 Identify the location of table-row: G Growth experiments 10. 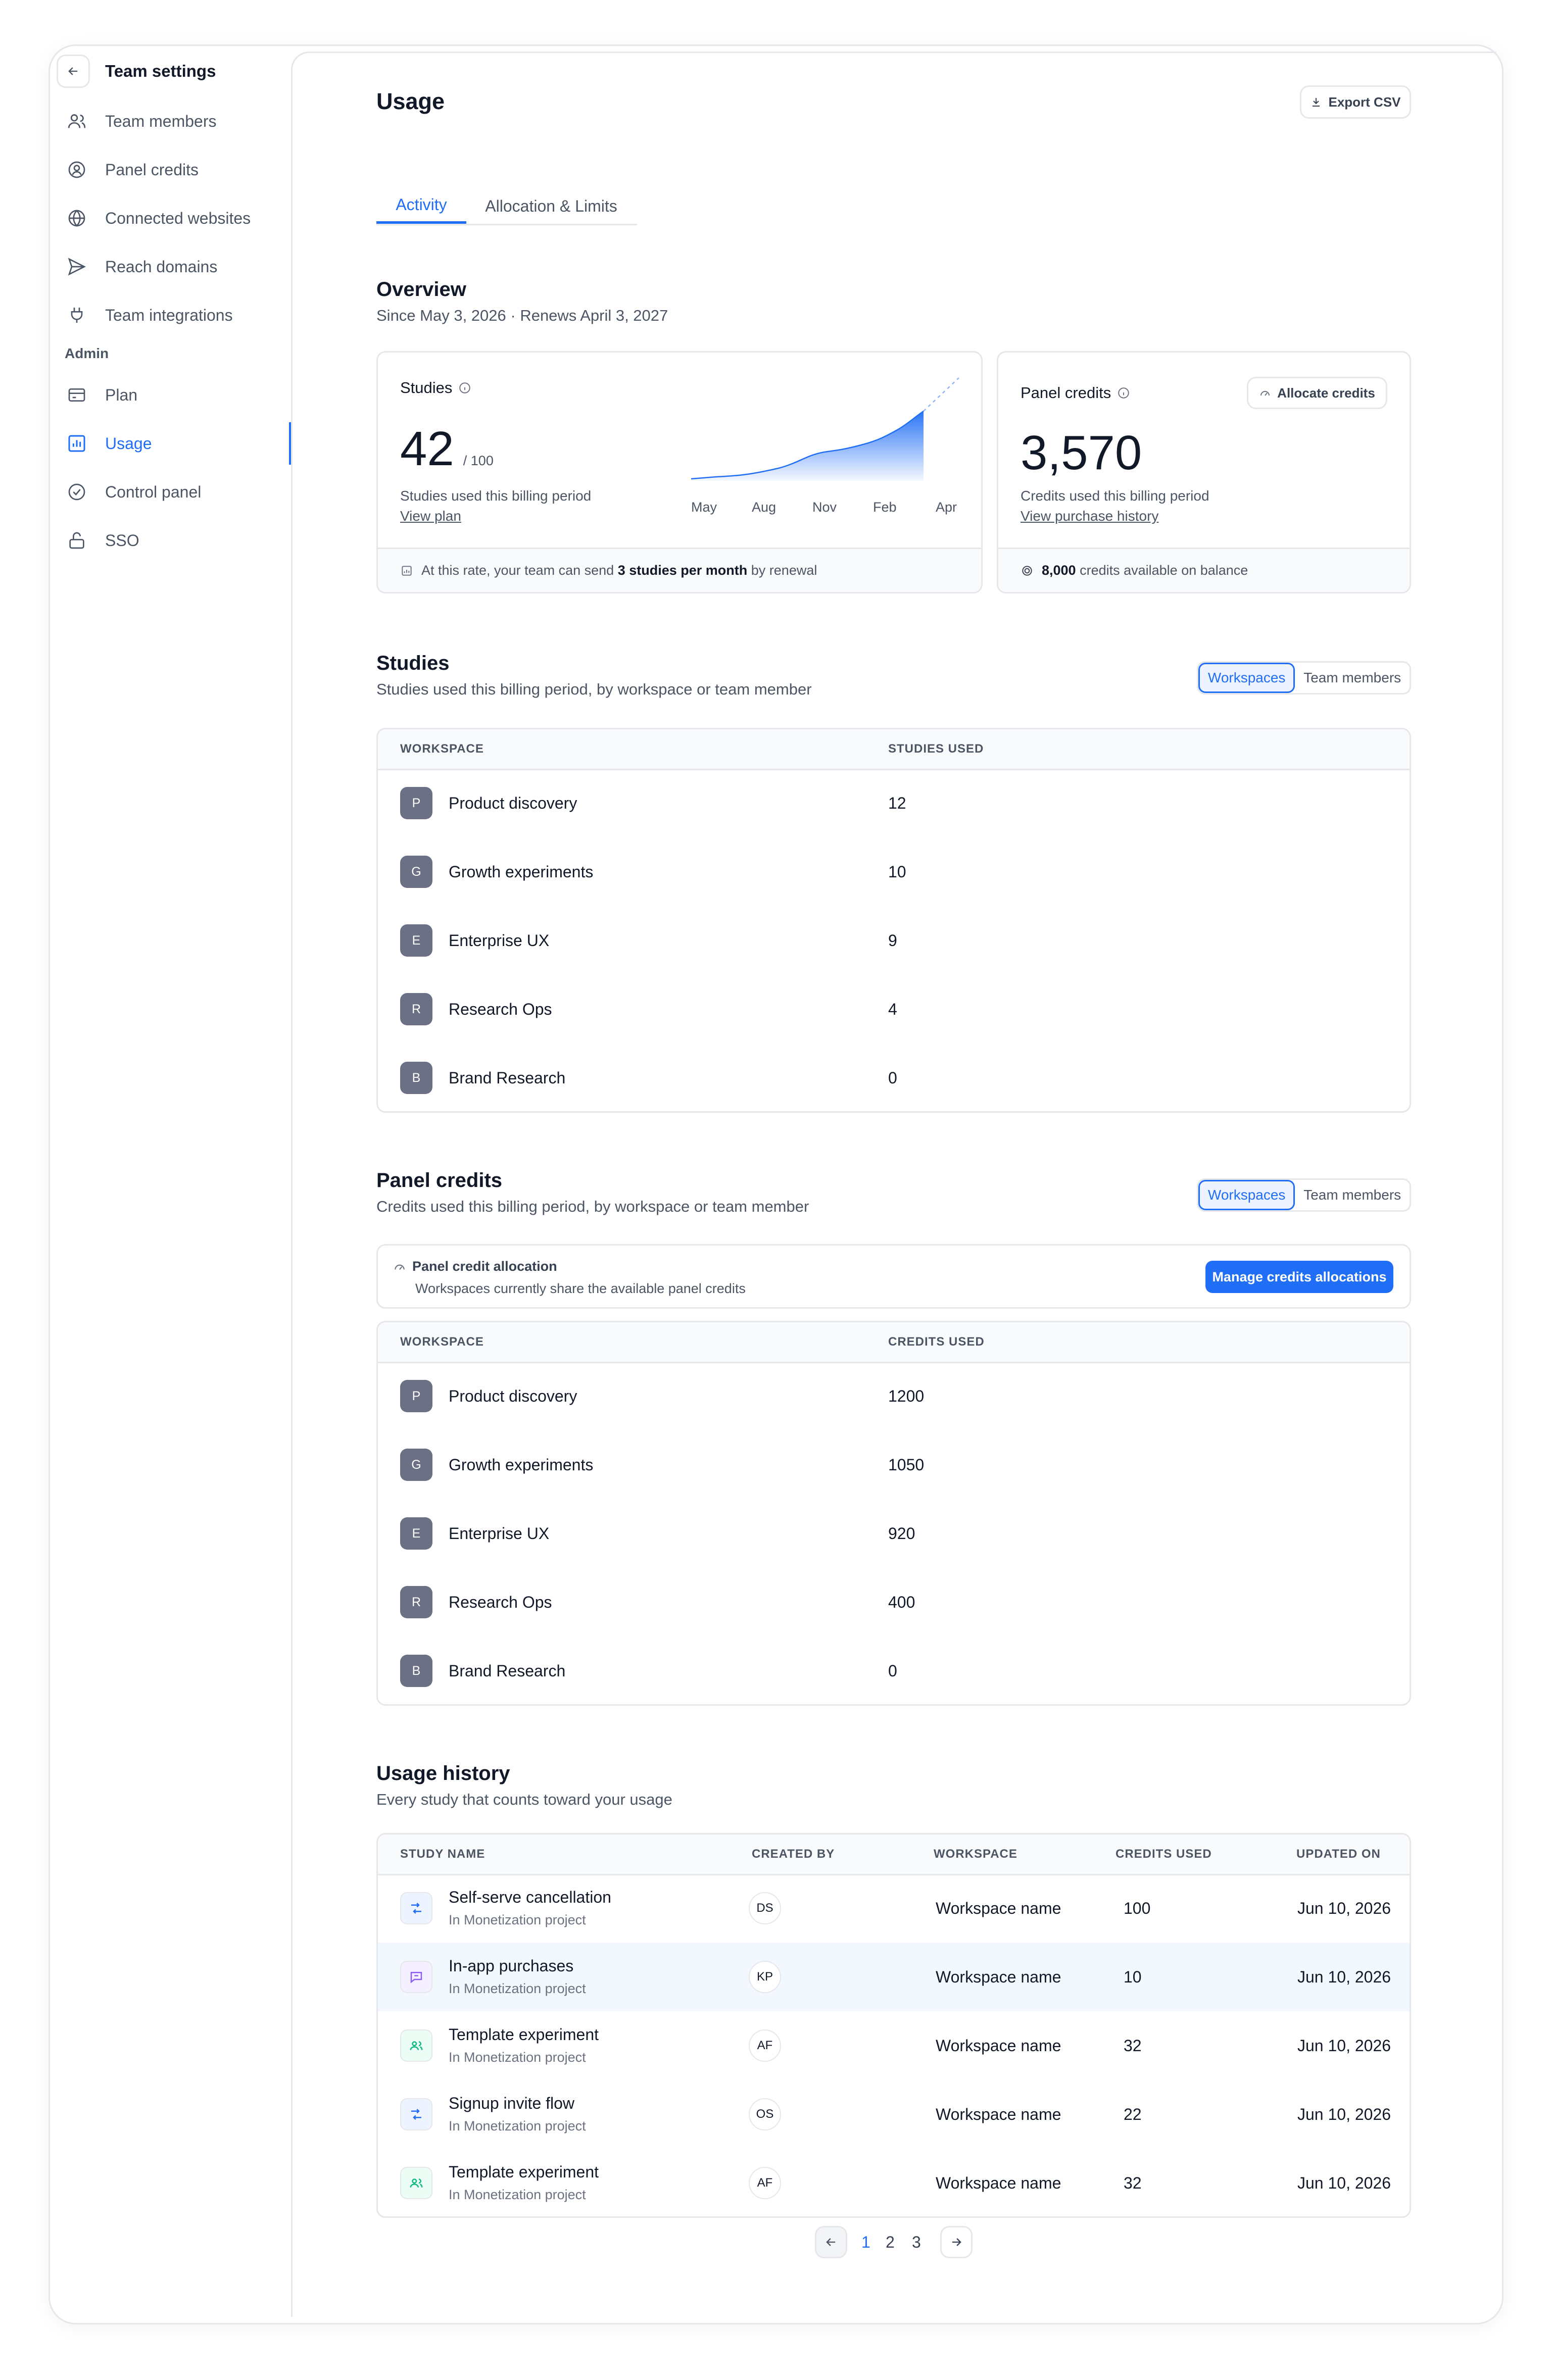
(894, 872).